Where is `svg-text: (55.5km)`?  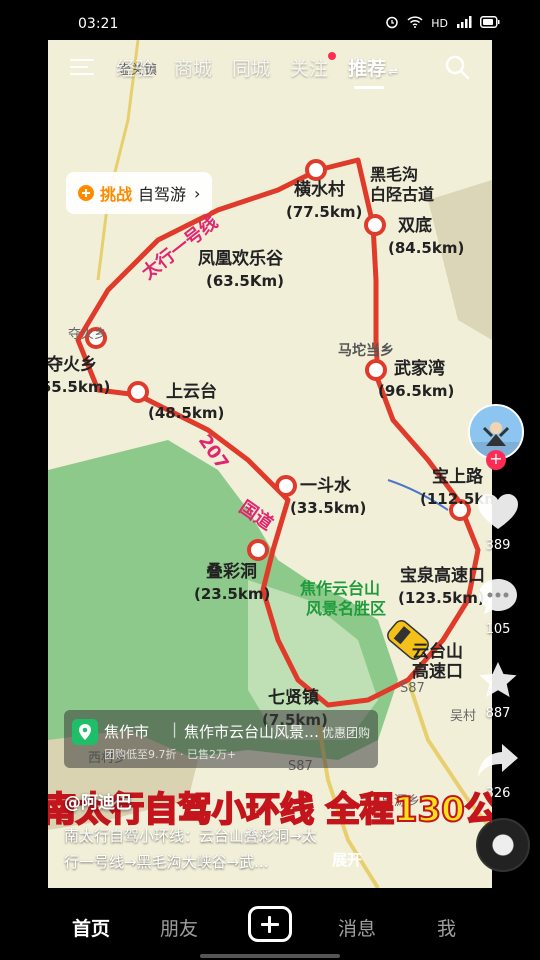
svg-text: (55.5km) is located at coordinates (79, 387).